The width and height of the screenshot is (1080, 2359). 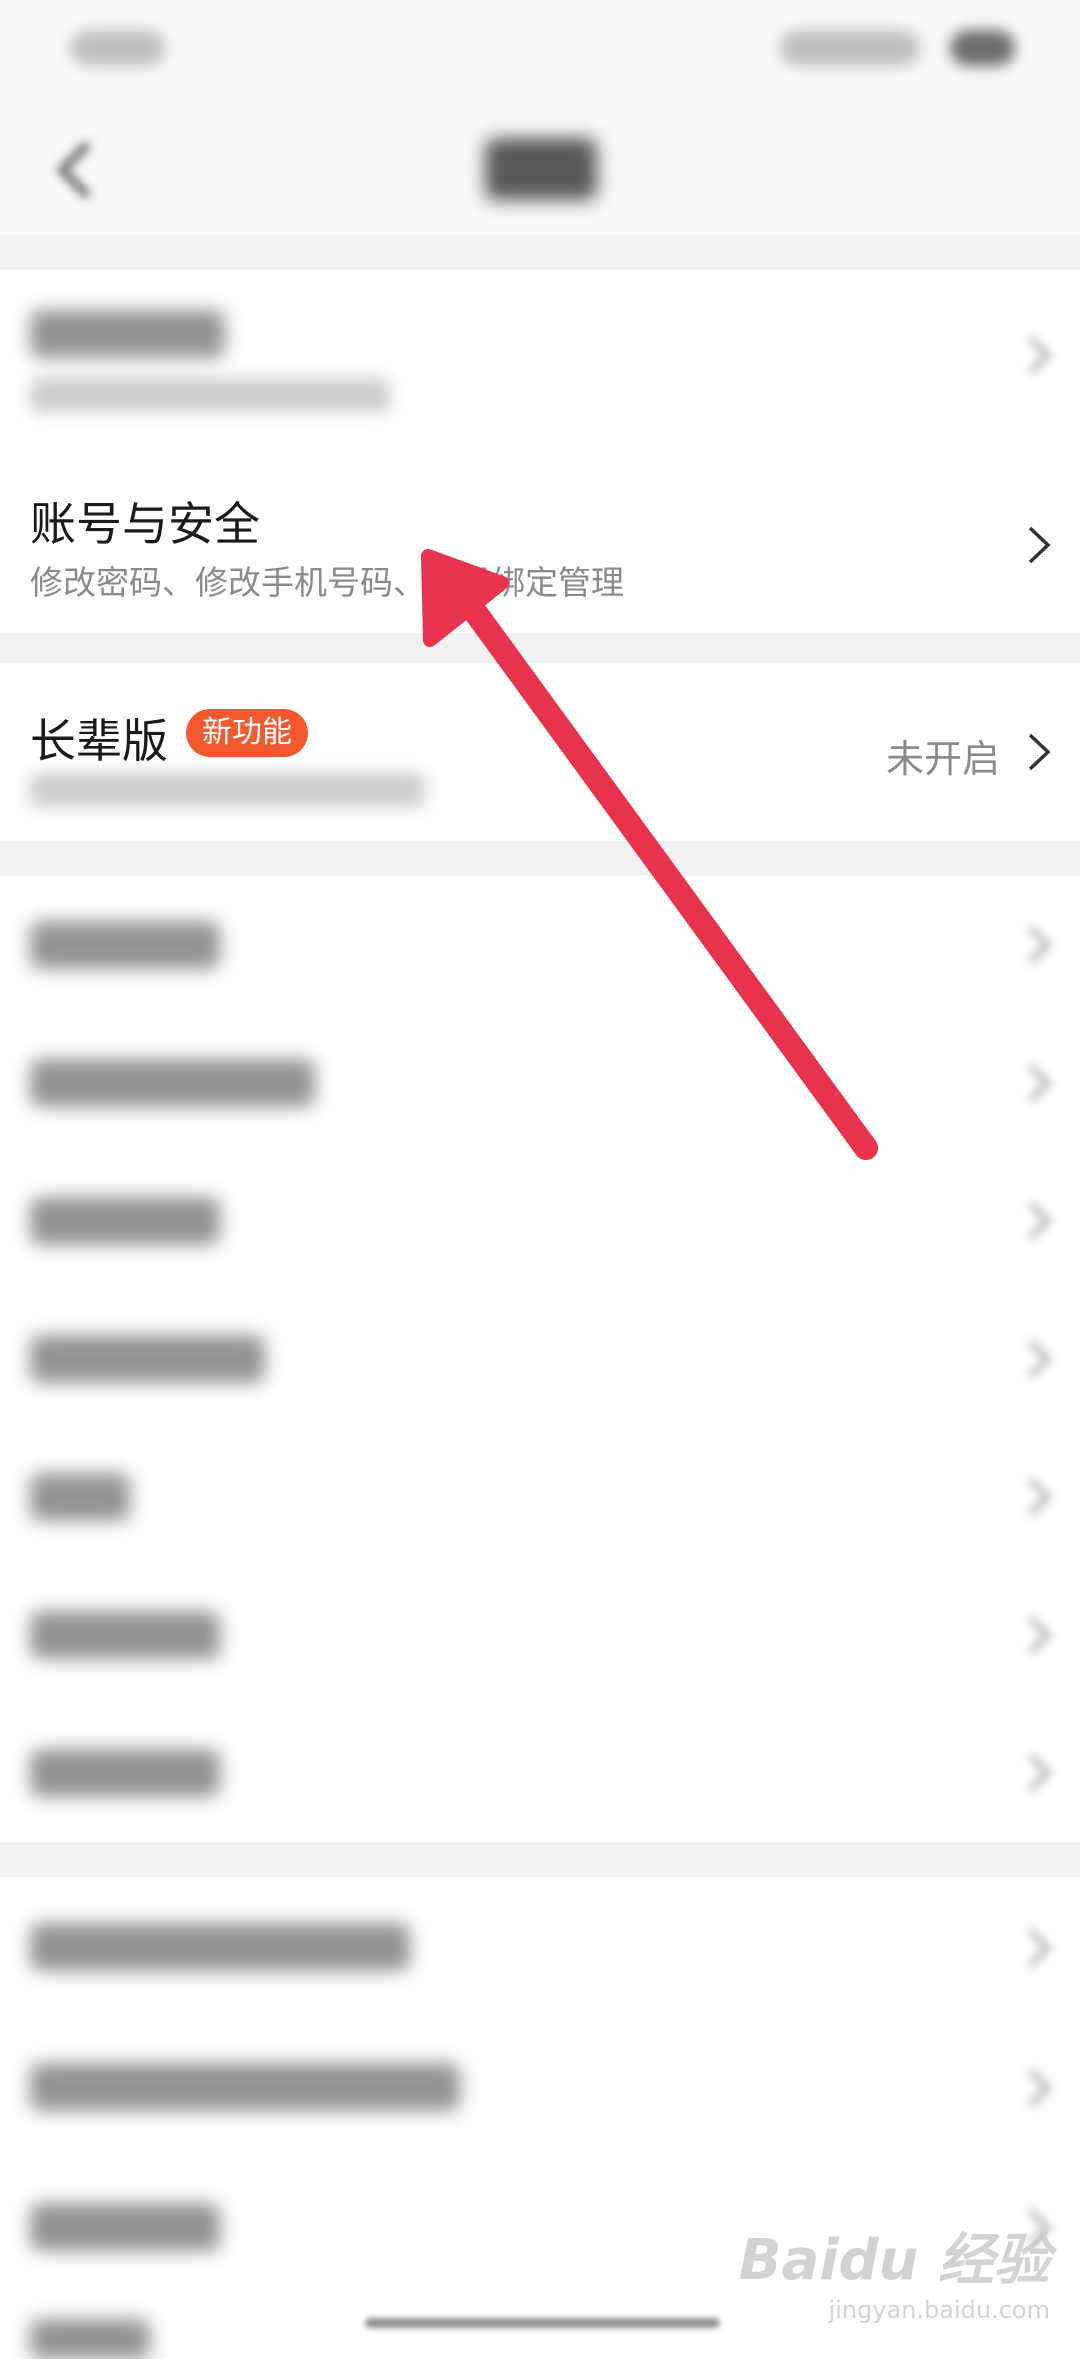 I want to click on watermark-logo: Baidu 经验, so click(x=894, y=2260).